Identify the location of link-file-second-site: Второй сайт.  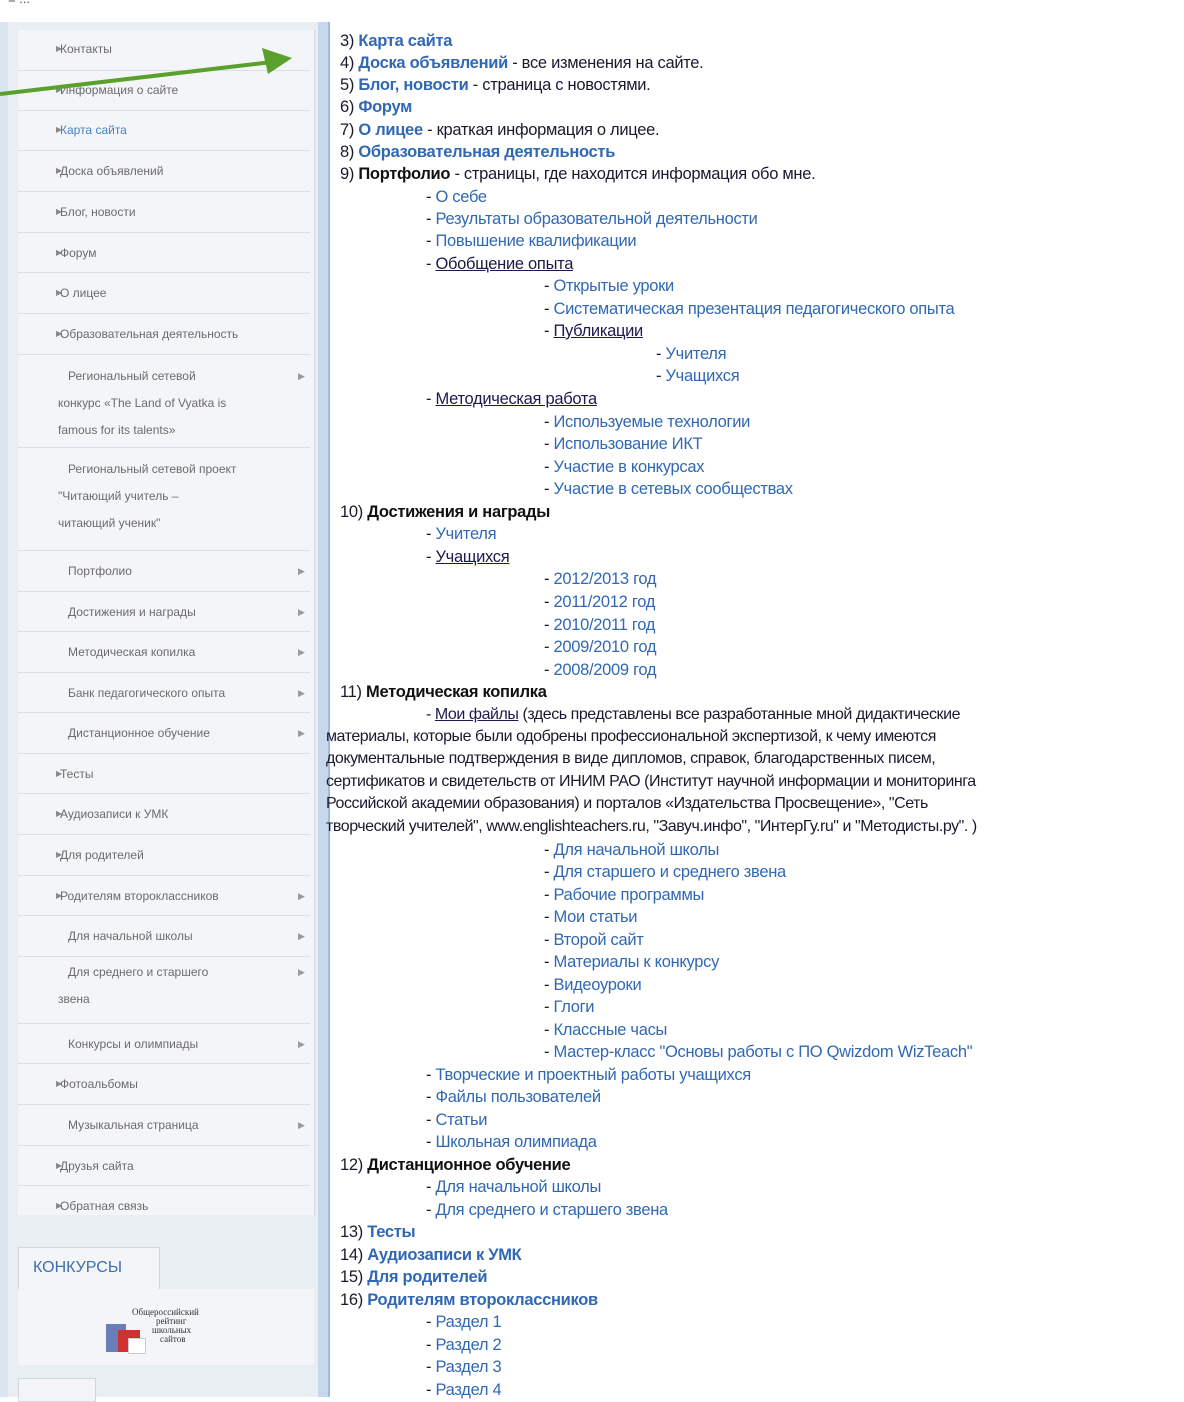
(598, 940).